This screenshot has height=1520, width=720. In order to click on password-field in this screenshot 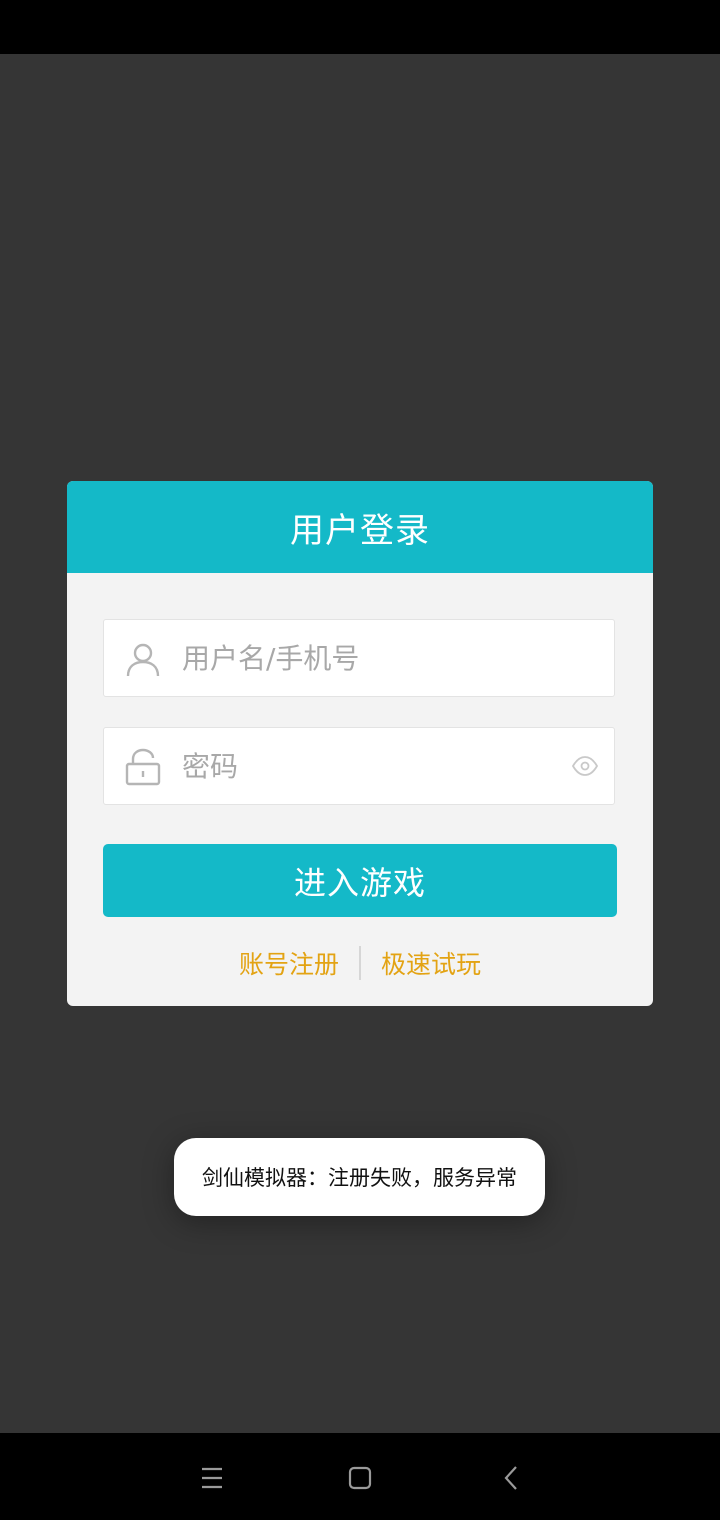, I will do `click(359, 766)`.